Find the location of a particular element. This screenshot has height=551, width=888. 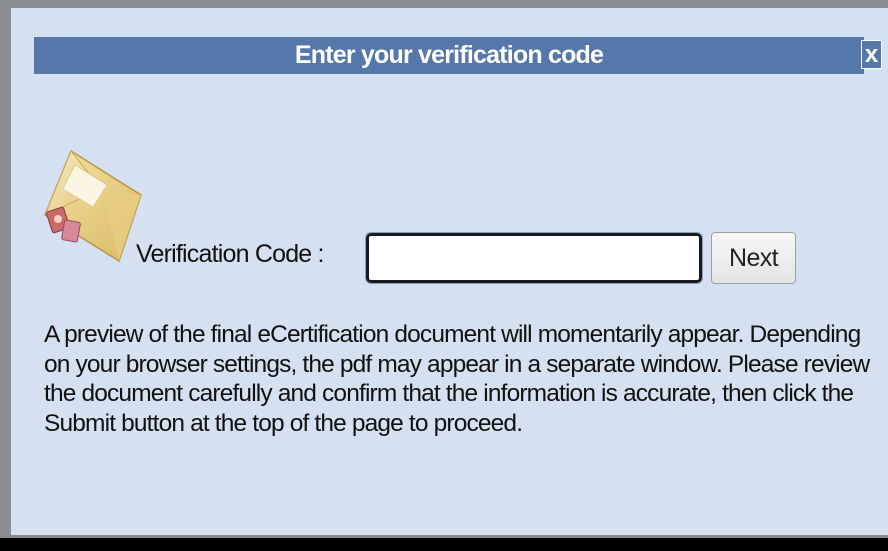

verification-code-input is located at coordinates (534, 258).